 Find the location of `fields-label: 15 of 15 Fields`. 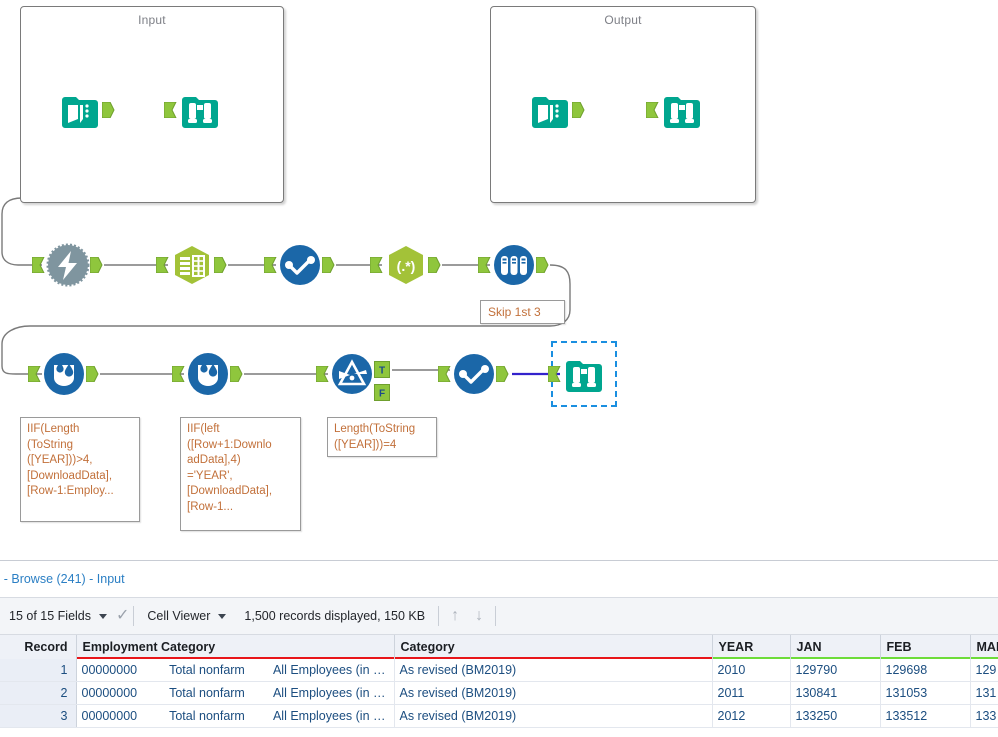

fields-label: 15 of 15 Fields is located at coordinates (50, 616).